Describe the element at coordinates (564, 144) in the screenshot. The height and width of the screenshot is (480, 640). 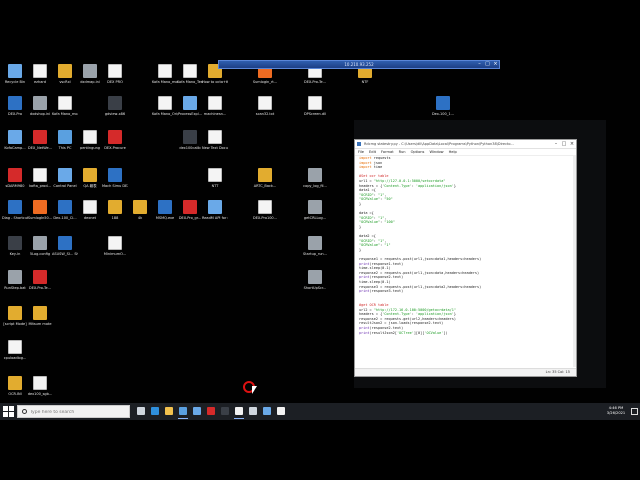
I see `maximize-icon: □` at that location.